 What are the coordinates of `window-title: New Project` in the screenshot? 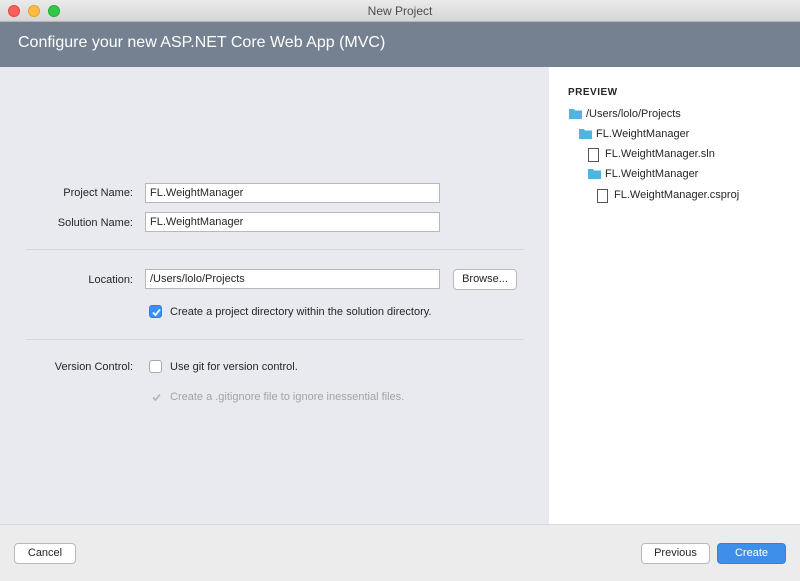 It's located at (400, 11).